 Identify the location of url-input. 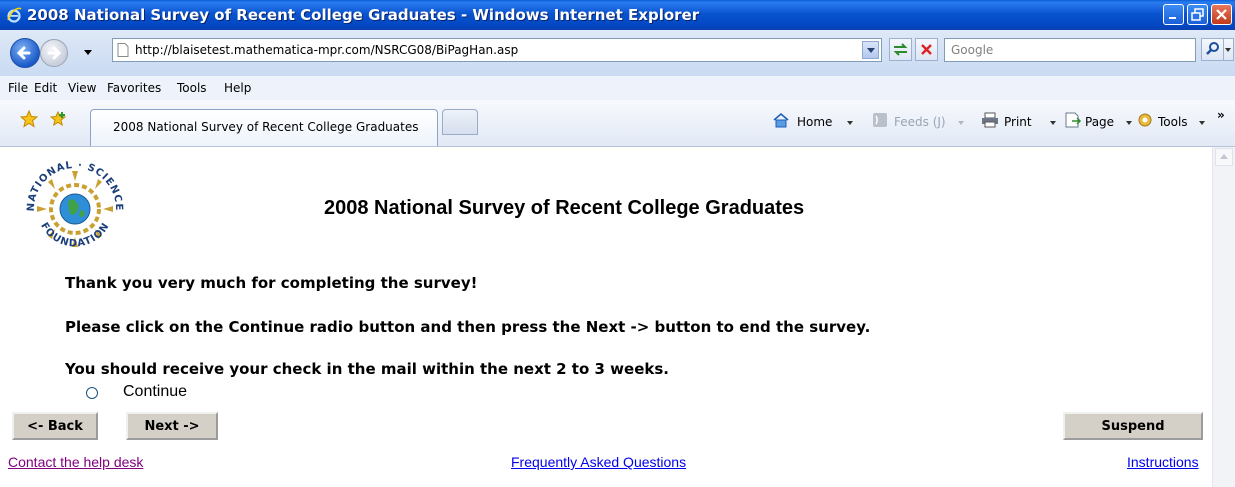
(485, 50).